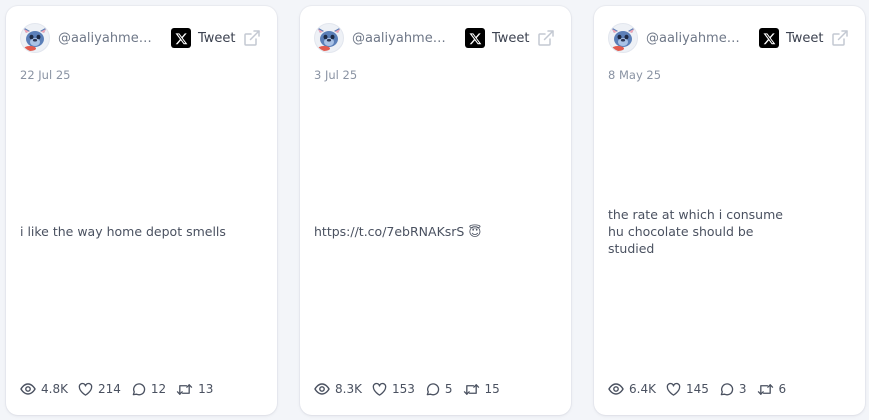 The height and width of the screenshot is (420, 869). I want to click on retweets-stat: 6, so click(772, 389).